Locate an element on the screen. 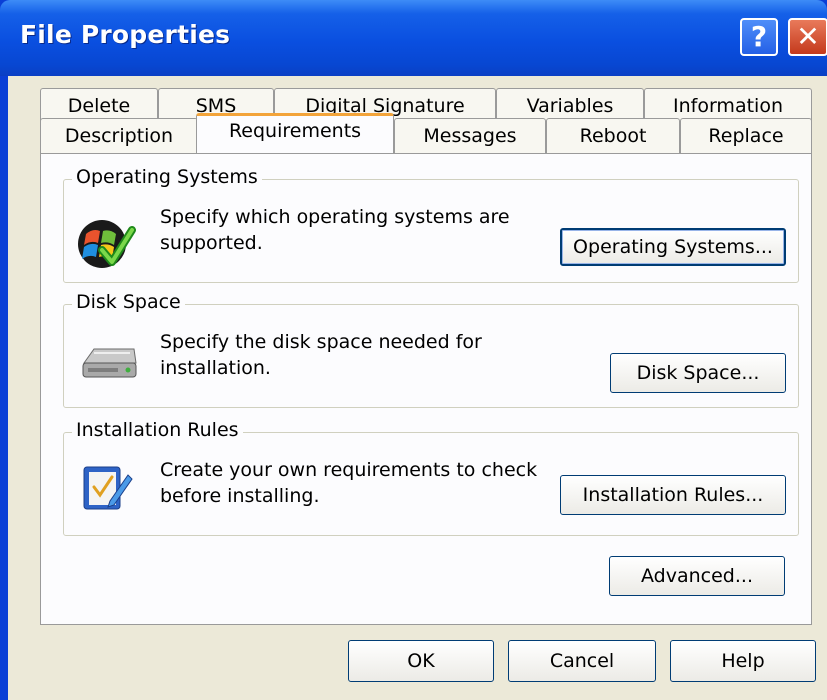  tab-reboot: Reboot is located at coordinates (613, 136).